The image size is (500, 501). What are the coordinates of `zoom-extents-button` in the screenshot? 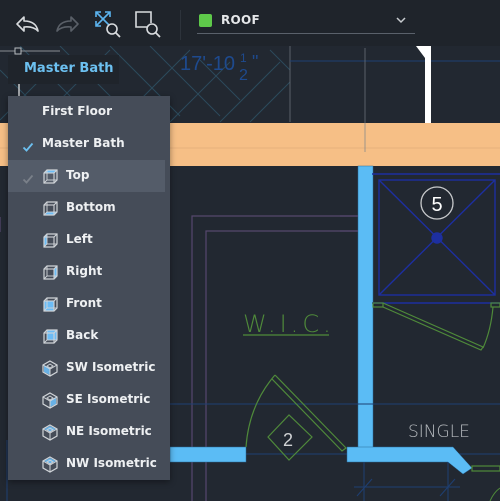 It's located at (108, 24).